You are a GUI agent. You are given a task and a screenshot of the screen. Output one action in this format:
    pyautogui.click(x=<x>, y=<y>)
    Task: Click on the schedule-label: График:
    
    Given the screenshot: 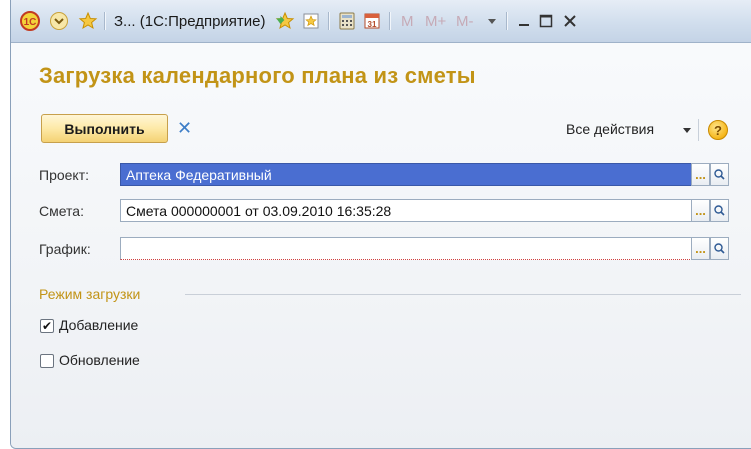 What is the action you would take?
    pyautogui.click(x=65, y=249)
    